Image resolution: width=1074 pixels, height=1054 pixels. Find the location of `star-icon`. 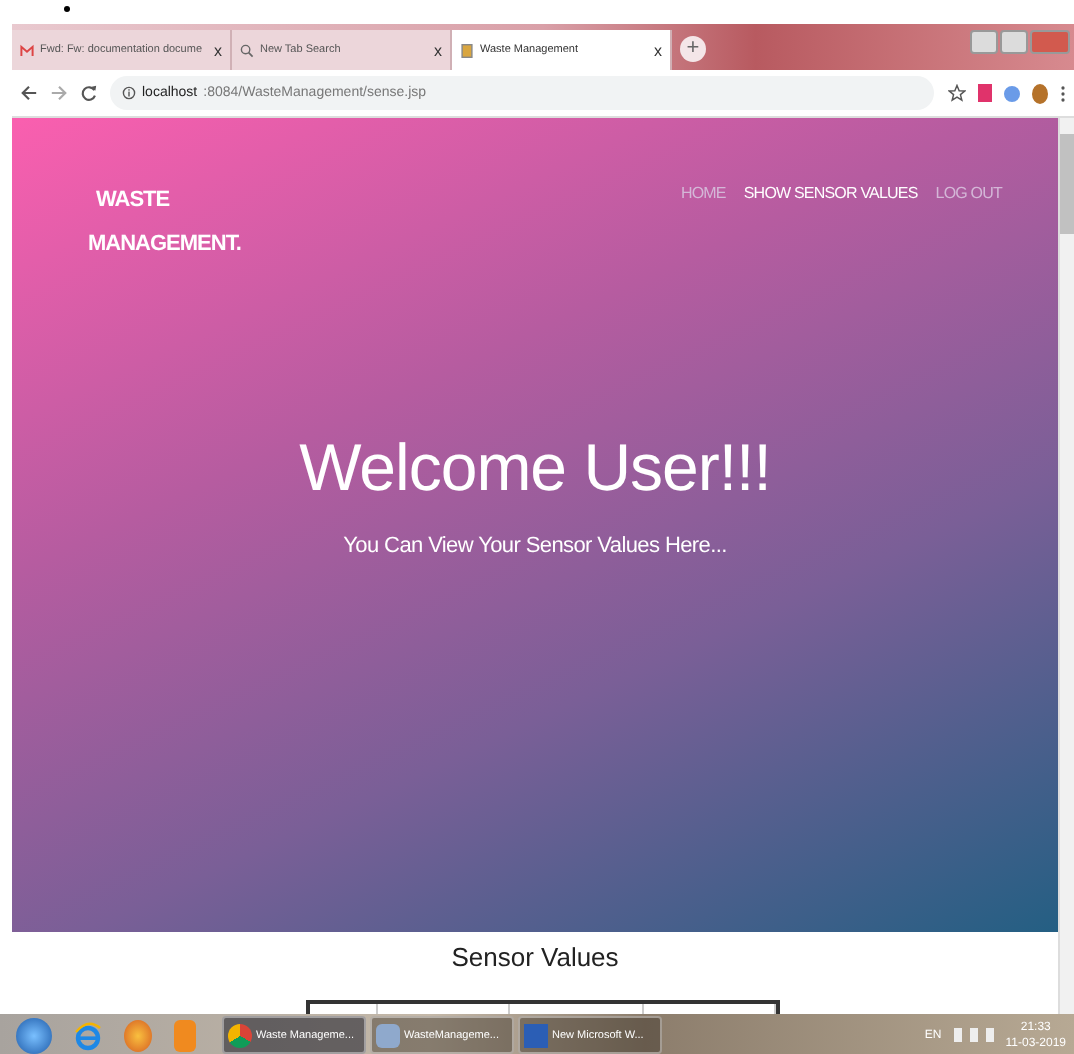

star-icon is located at coordinates (957, 93).